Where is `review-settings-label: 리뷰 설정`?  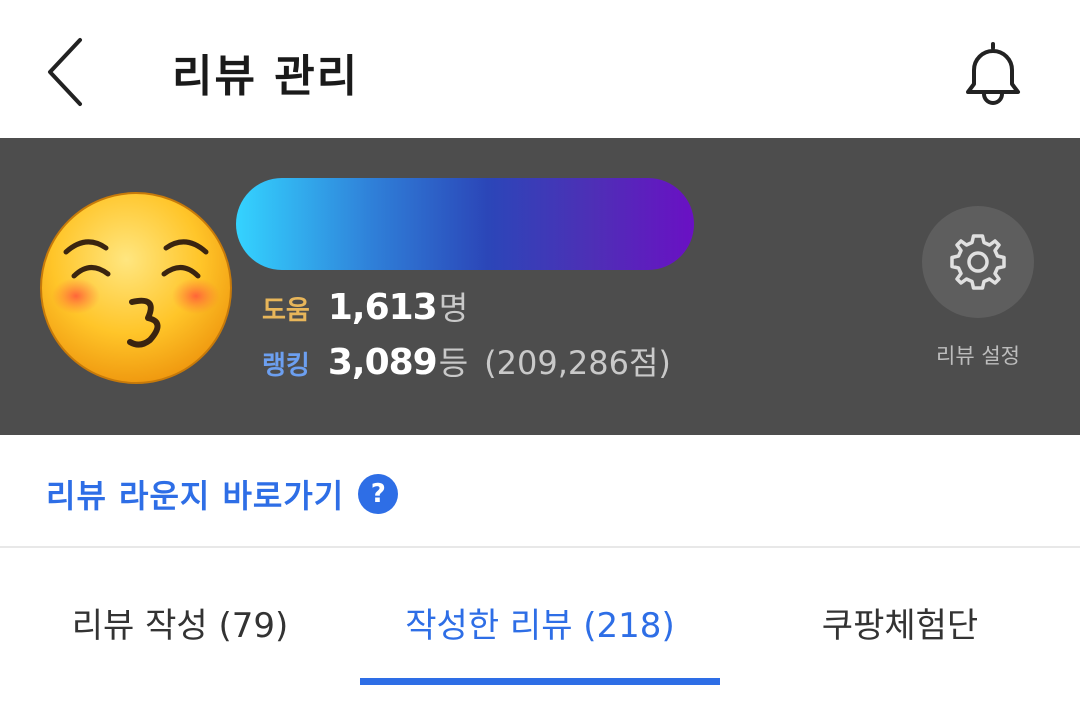
review-settings-label: 리뷰 설정 is located at coordinates (978, 355).